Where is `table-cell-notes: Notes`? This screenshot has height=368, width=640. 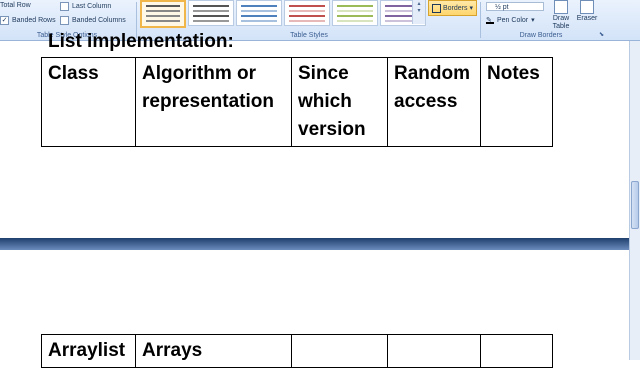
table-cell-notes: Notes is located at coordinates (516, 102).